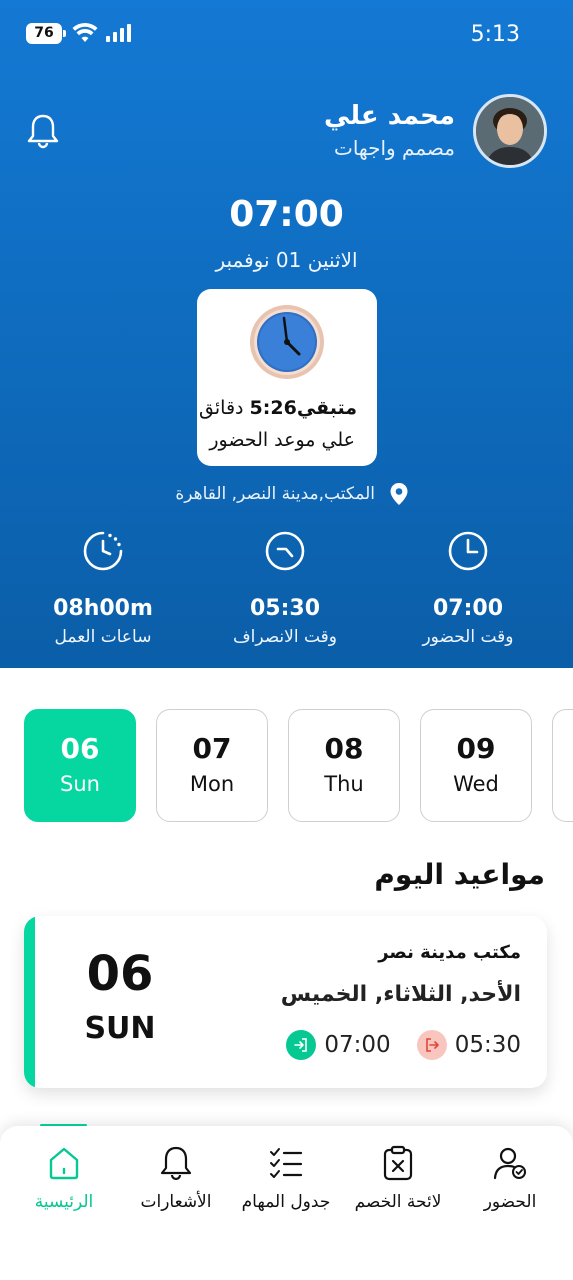 Image resolution: width=573 pixels, height=1280 pixels. What do you see at coordinates (468, 637) in the screenshot?
I see `stat-label: وقت الحضور` at bounding box center [468, 637].